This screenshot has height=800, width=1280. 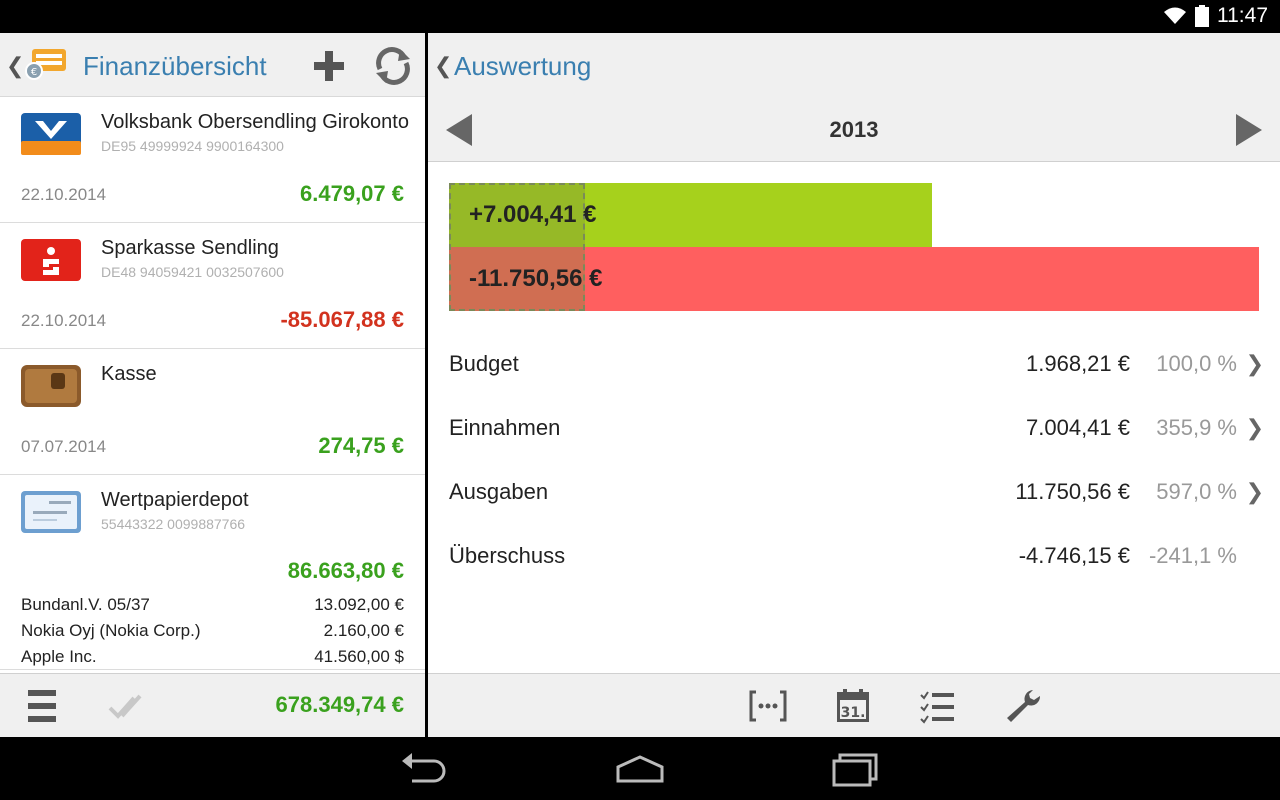 I want to click on account-name: Wertpapierdepot, so click(x=175, y=500).